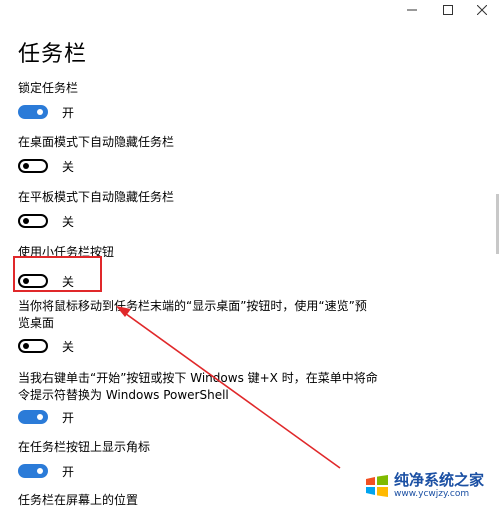 The width and height of the screenshot is (500, 509). Describe the element at coordinates (377, 486) in the screenshot. I see `windows-logo-icon` at that location.